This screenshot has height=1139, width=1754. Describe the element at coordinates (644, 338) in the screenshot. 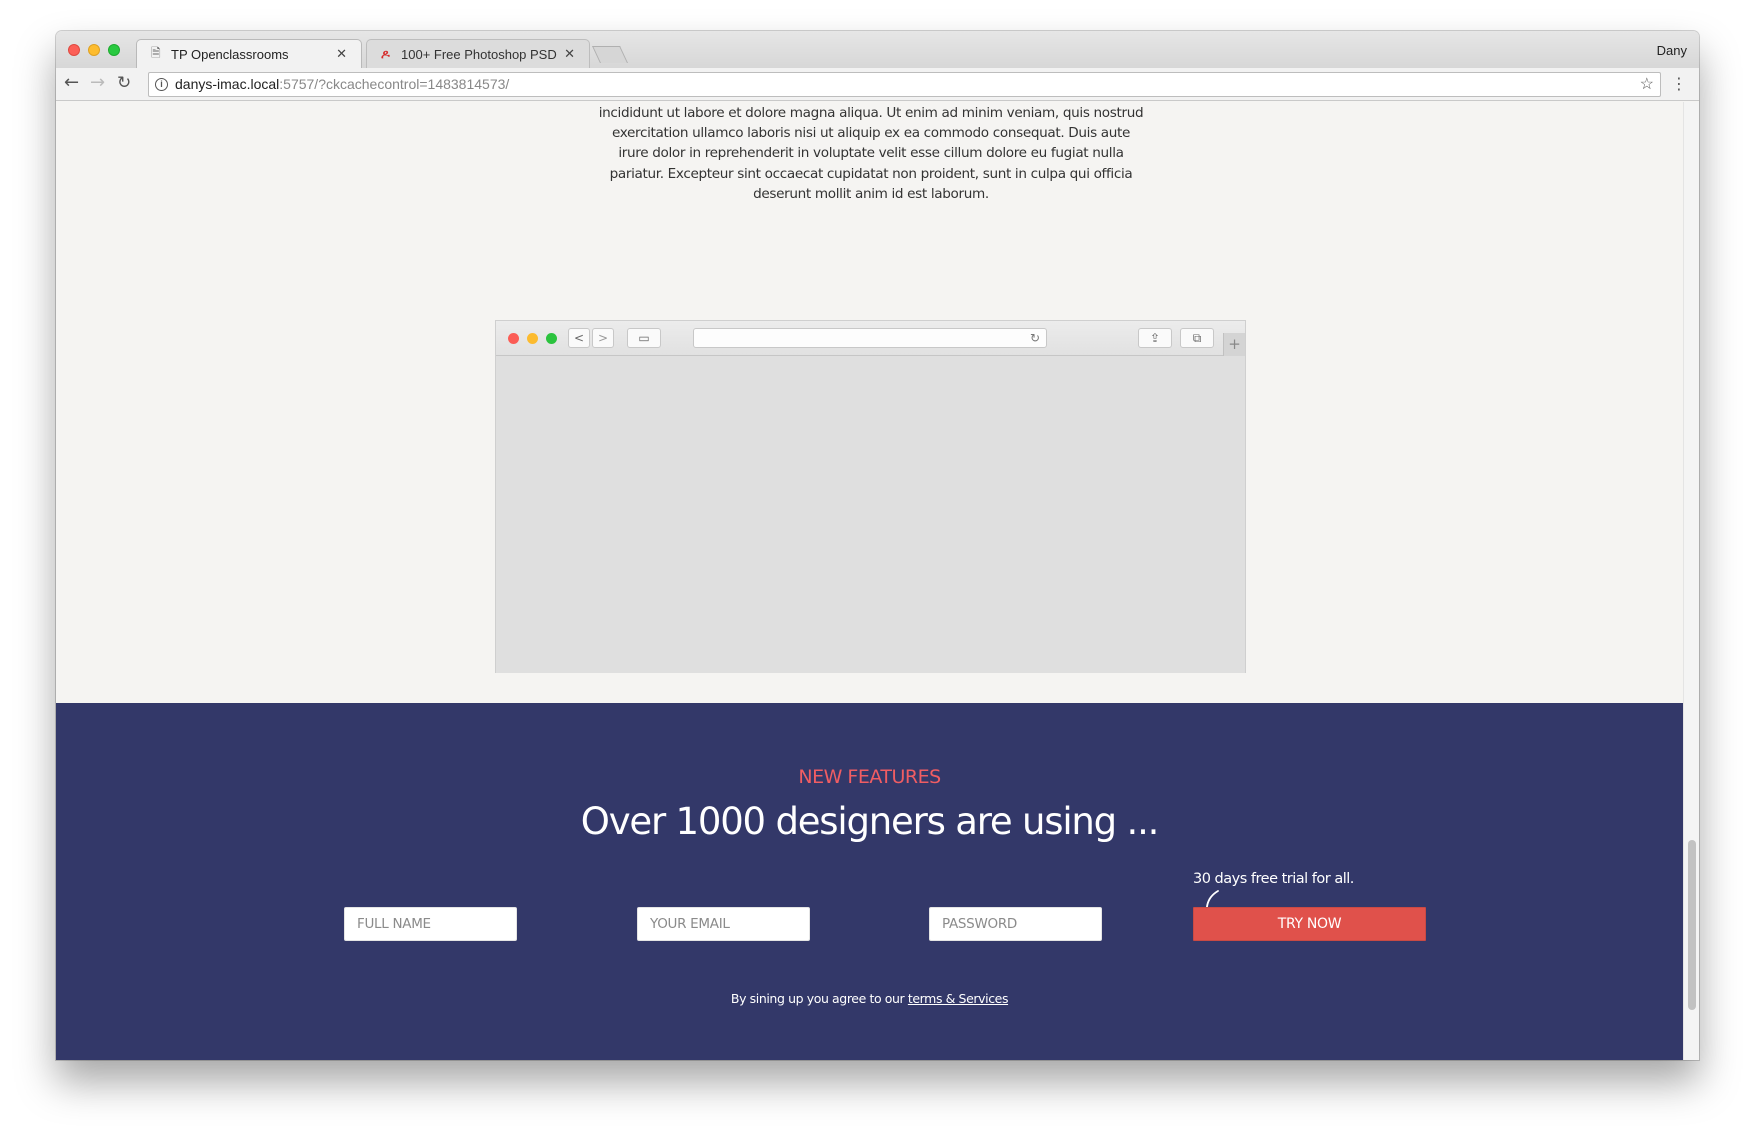

I see `mock-sidebar-icon: ▭` at that location.